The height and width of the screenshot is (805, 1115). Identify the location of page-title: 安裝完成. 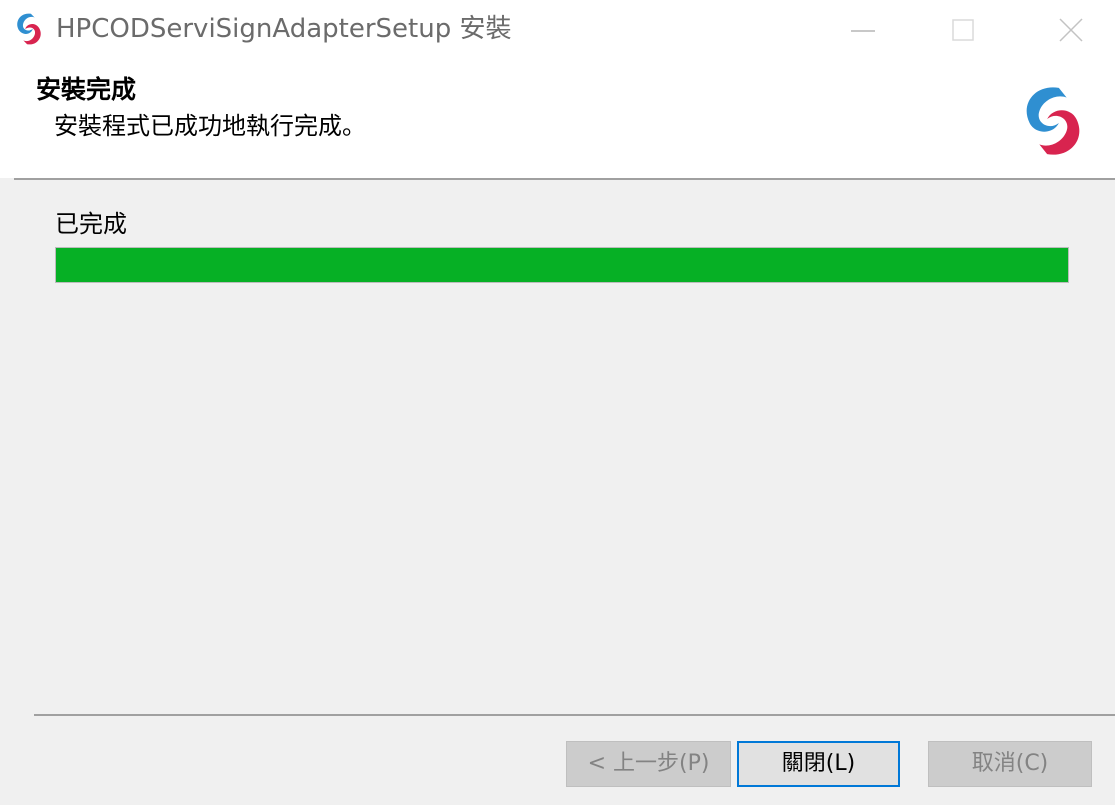
(86, 89).